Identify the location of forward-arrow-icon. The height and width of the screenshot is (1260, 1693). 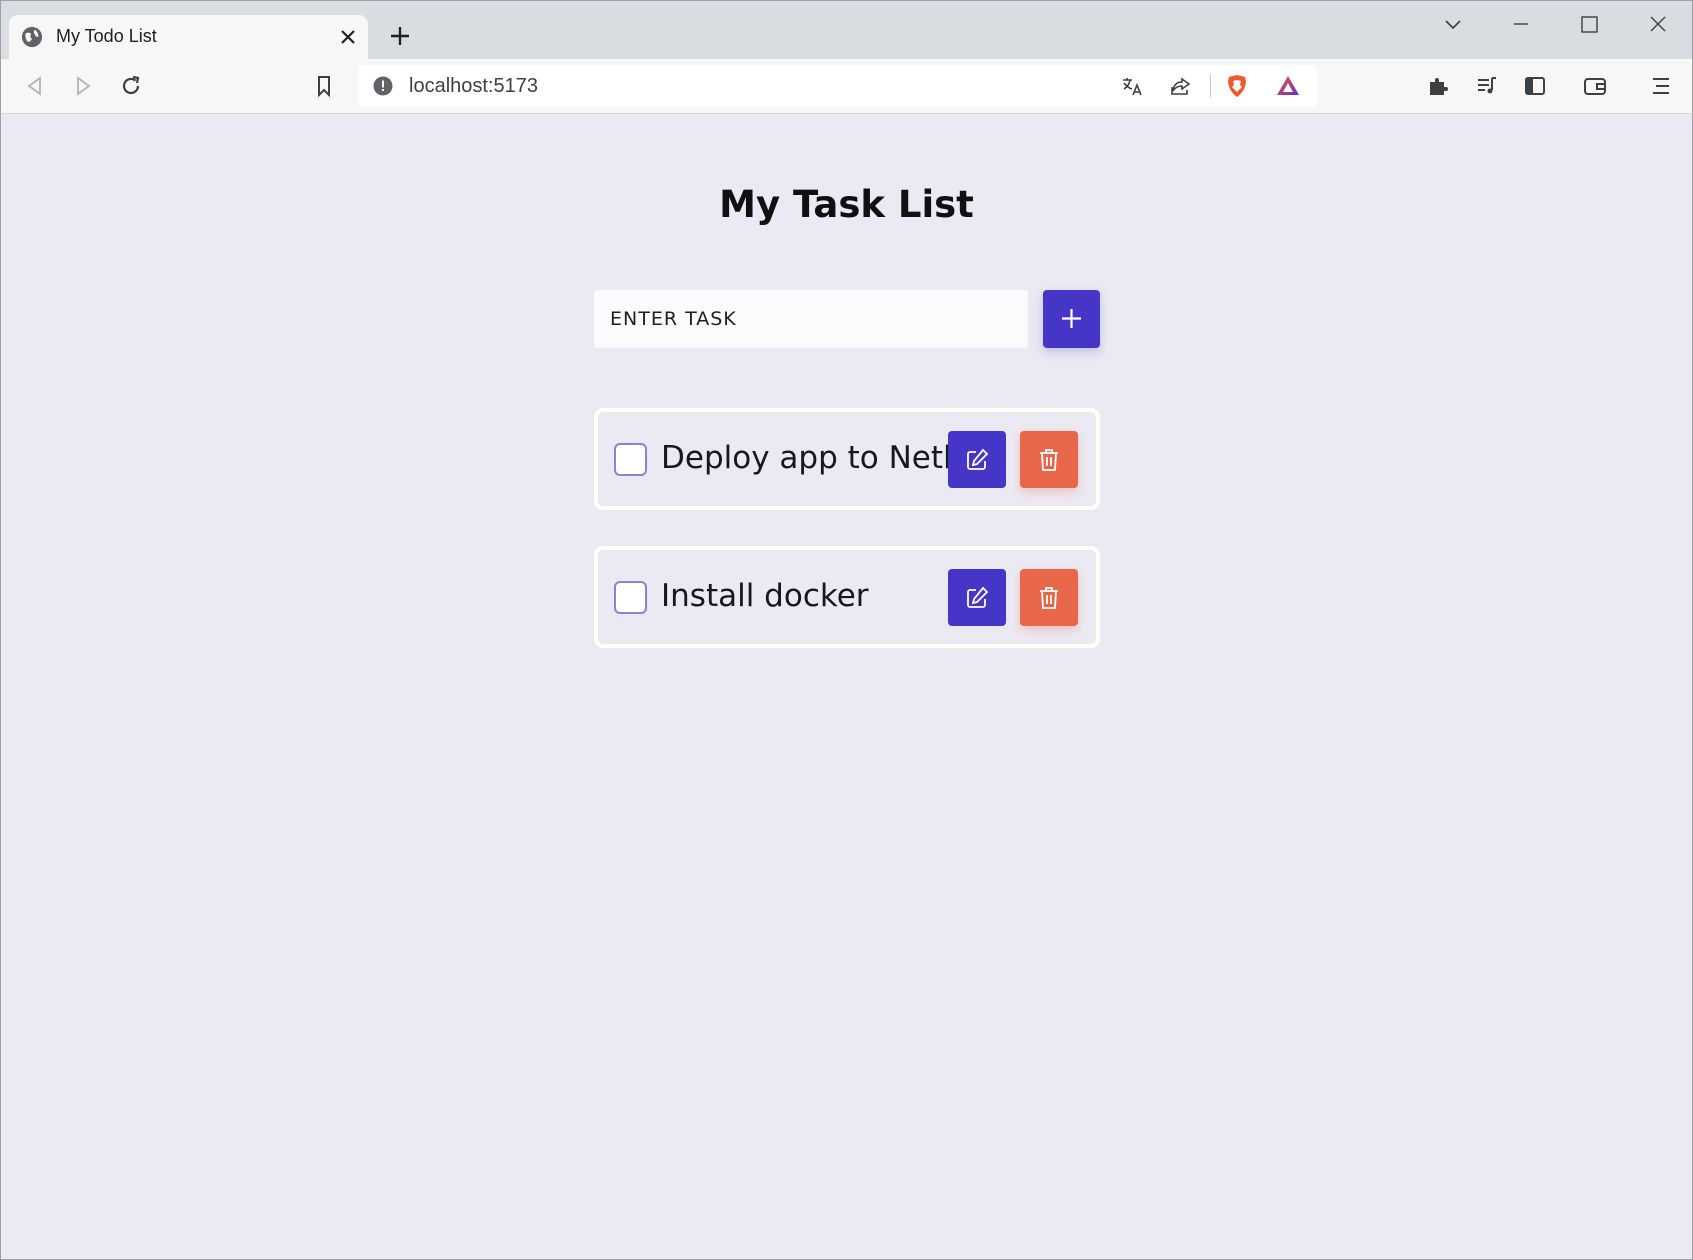
(83, 86).